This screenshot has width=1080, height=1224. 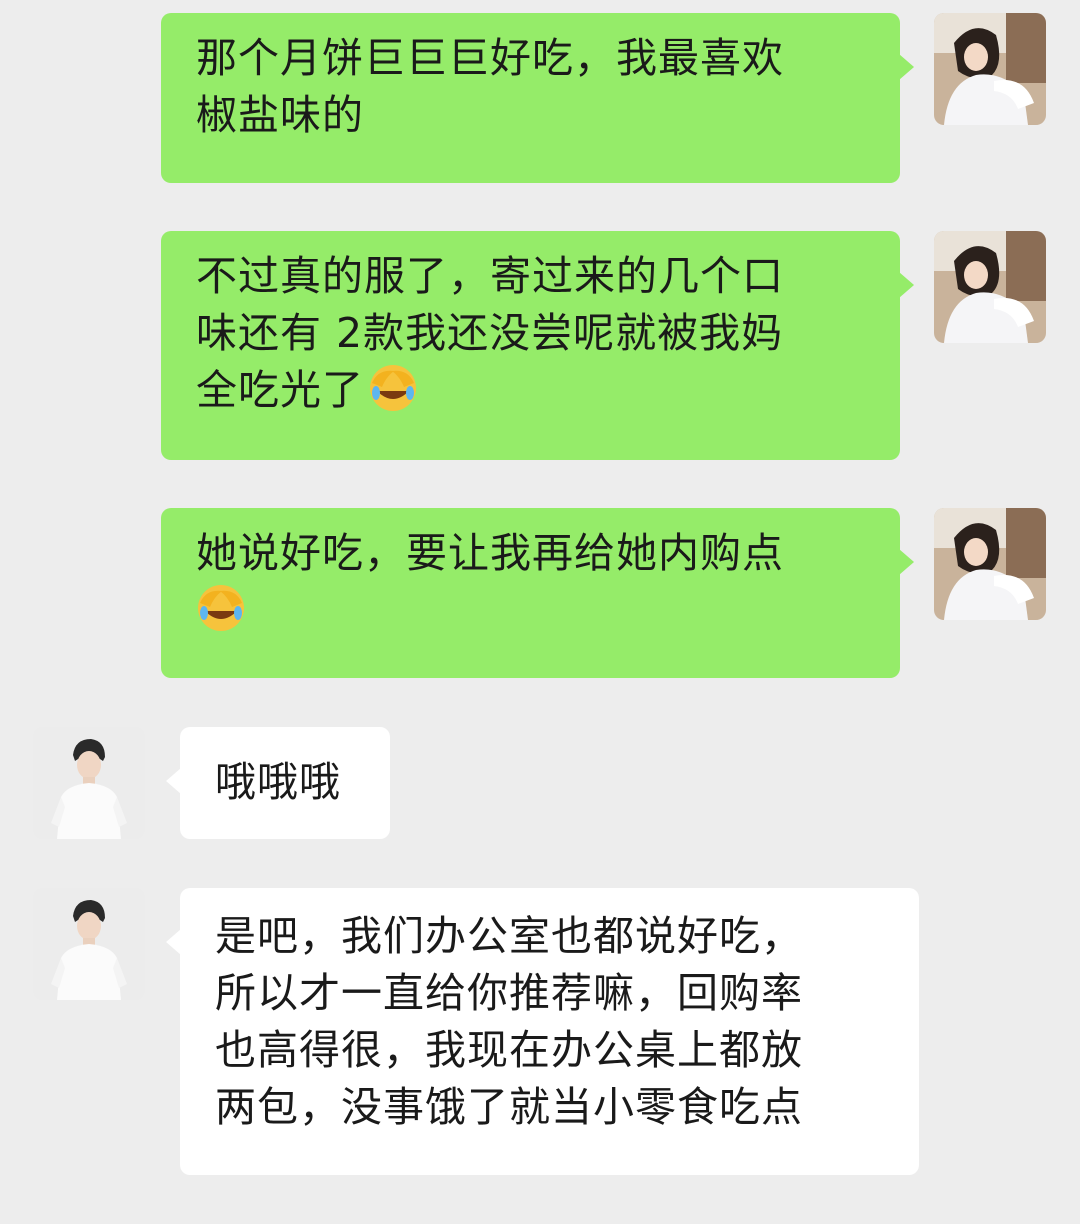 I want to click on message-text: 全吃光了, so click(x=280, y=390).